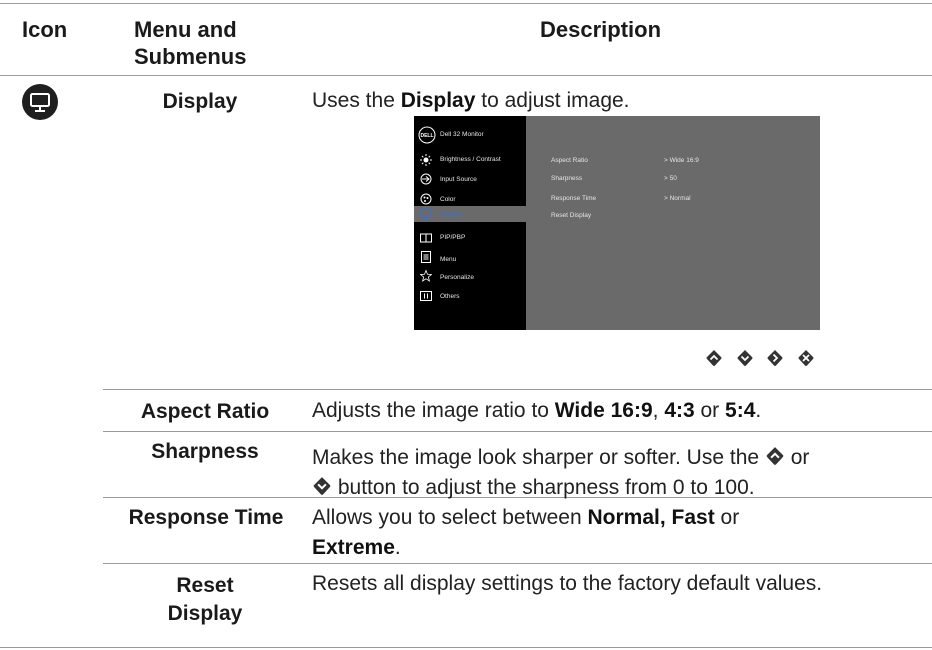 This screenshot has height=650, width=932. I want to click on desc-text: Adjusts the image ratio to, so click(433, 410).